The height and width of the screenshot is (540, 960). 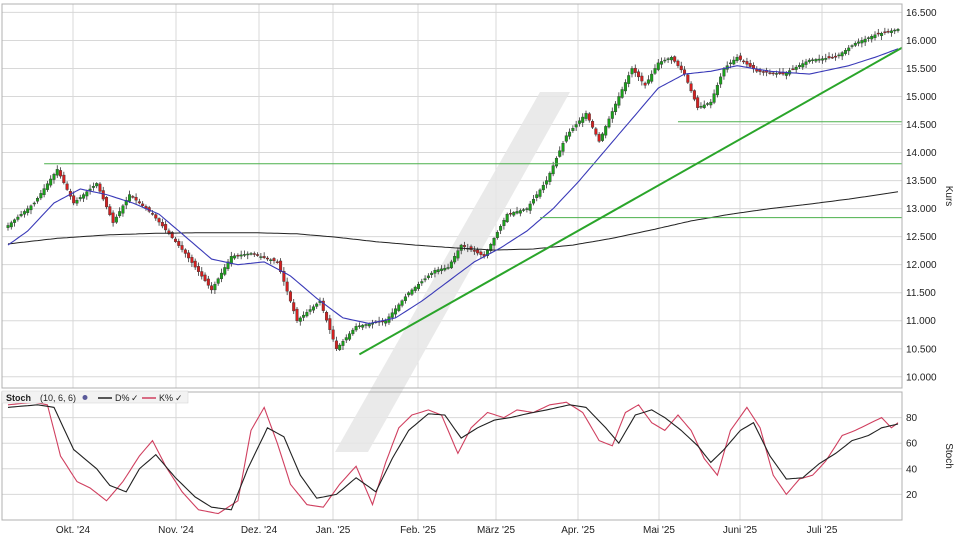 What do you see at coordinates (18, 398) in the screenshot?
I see `stoch-title: Stoch` at bounding box center [18, 398].